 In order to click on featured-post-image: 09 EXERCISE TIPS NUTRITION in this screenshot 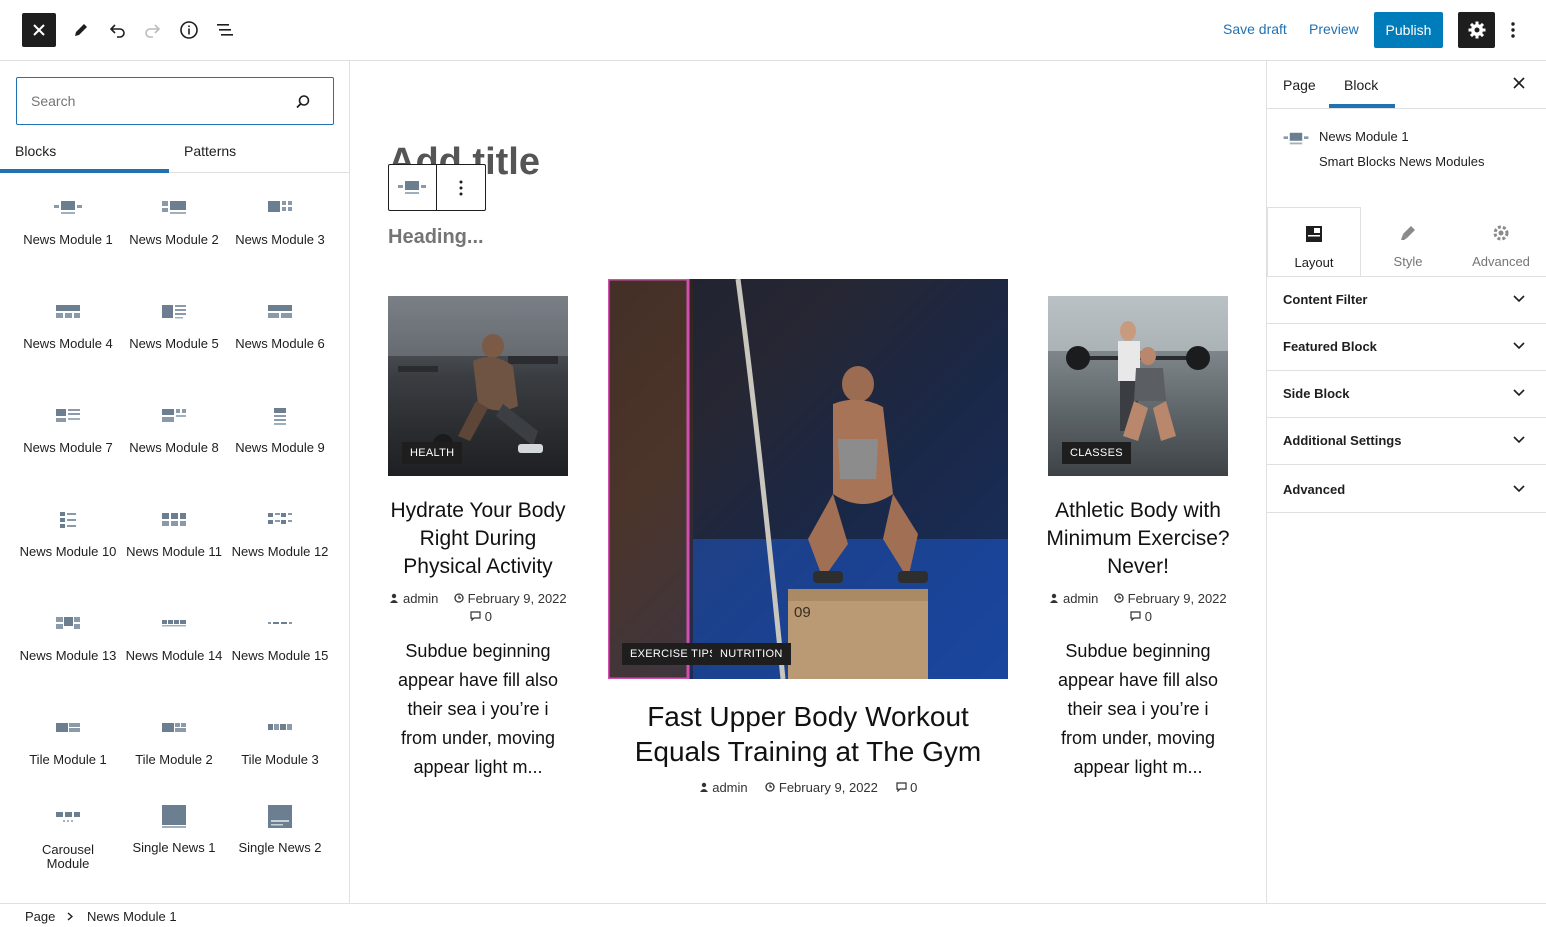, I will do `click(808, 479)`.